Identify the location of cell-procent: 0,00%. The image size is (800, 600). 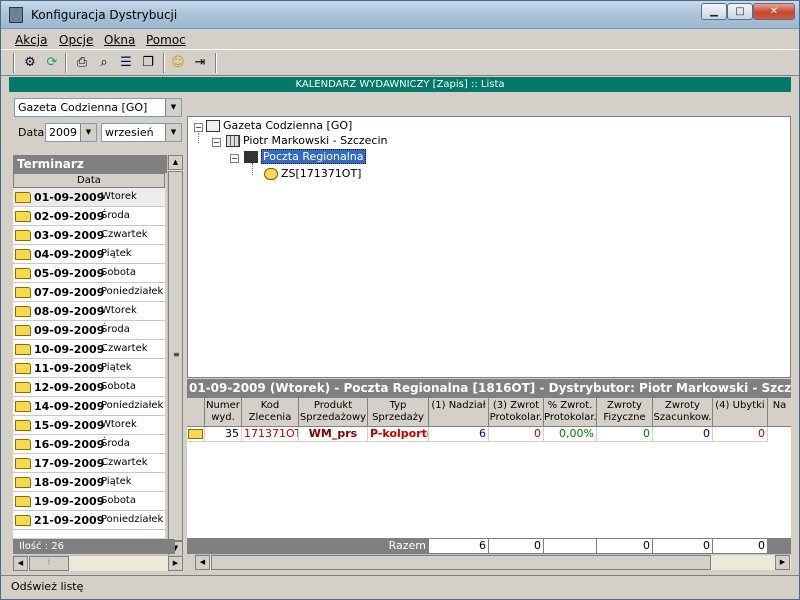
(570, 434).